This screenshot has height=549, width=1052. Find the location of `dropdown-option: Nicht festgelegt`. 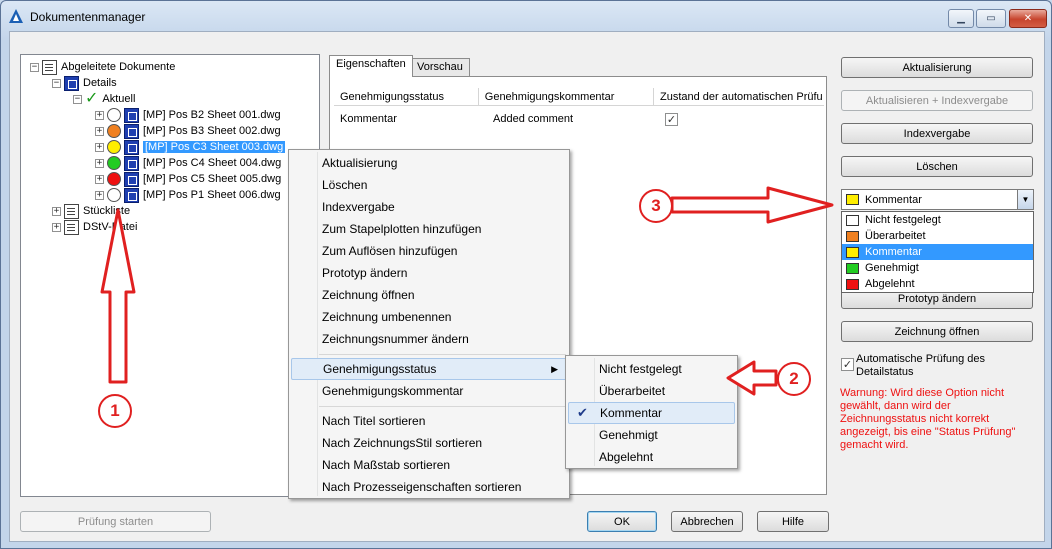

dropdown-option: Nicht festgelegt is located at coordinates (937, 220).